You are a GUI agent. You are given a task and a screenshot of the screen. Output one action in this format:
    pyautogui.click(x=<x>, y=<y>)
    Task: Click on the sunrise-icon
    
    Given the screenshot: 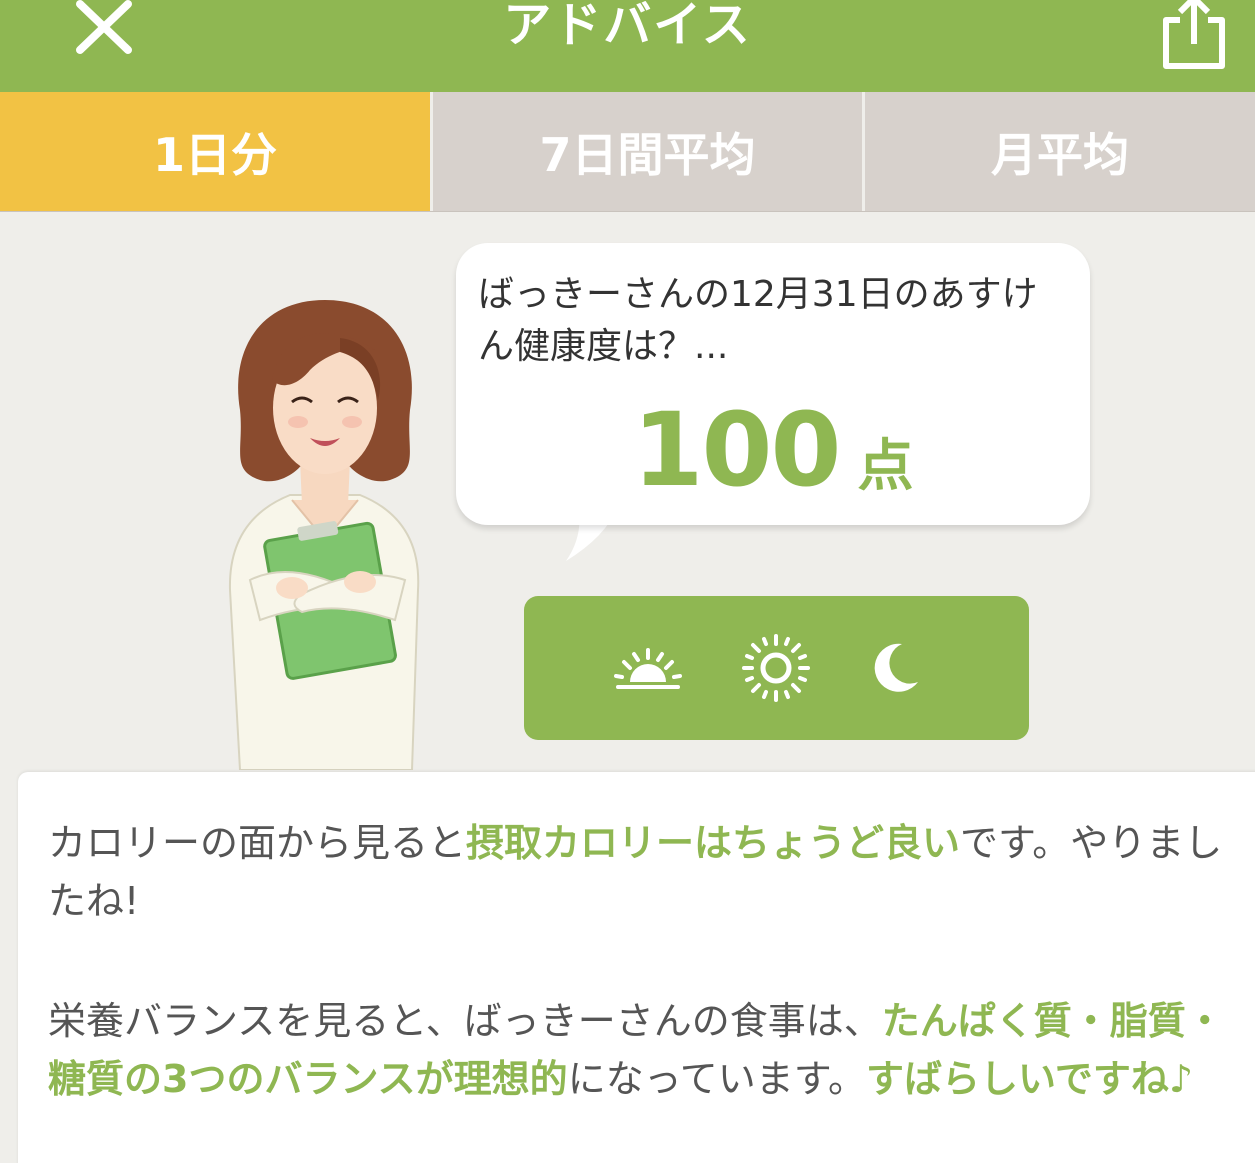 What is the action you would take?
    pyautogui.click(x=648, y=668)
    